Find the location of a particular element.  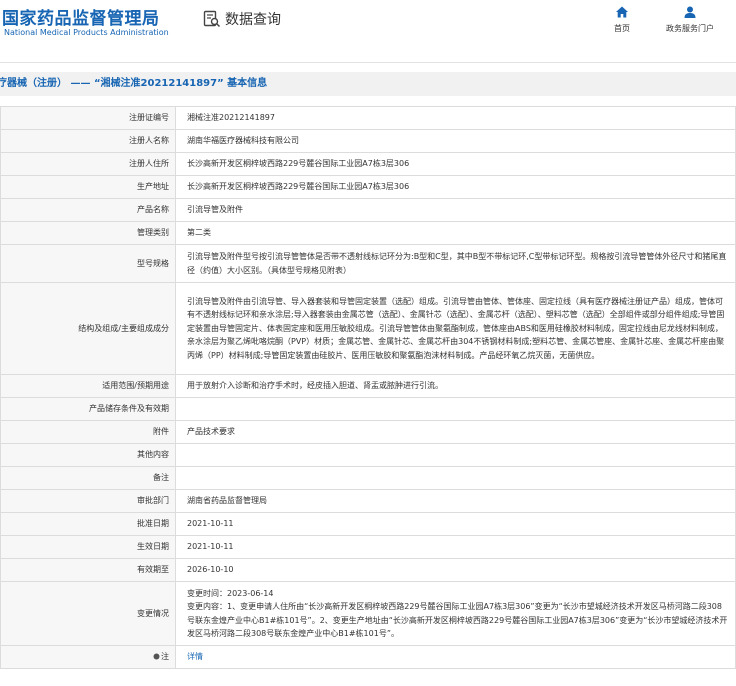

info-row: 生产地址 长沙高新开发区桐梓坡西路229号麓谷国际工业园A7栋3层306 is located at coordinates (368, 187).